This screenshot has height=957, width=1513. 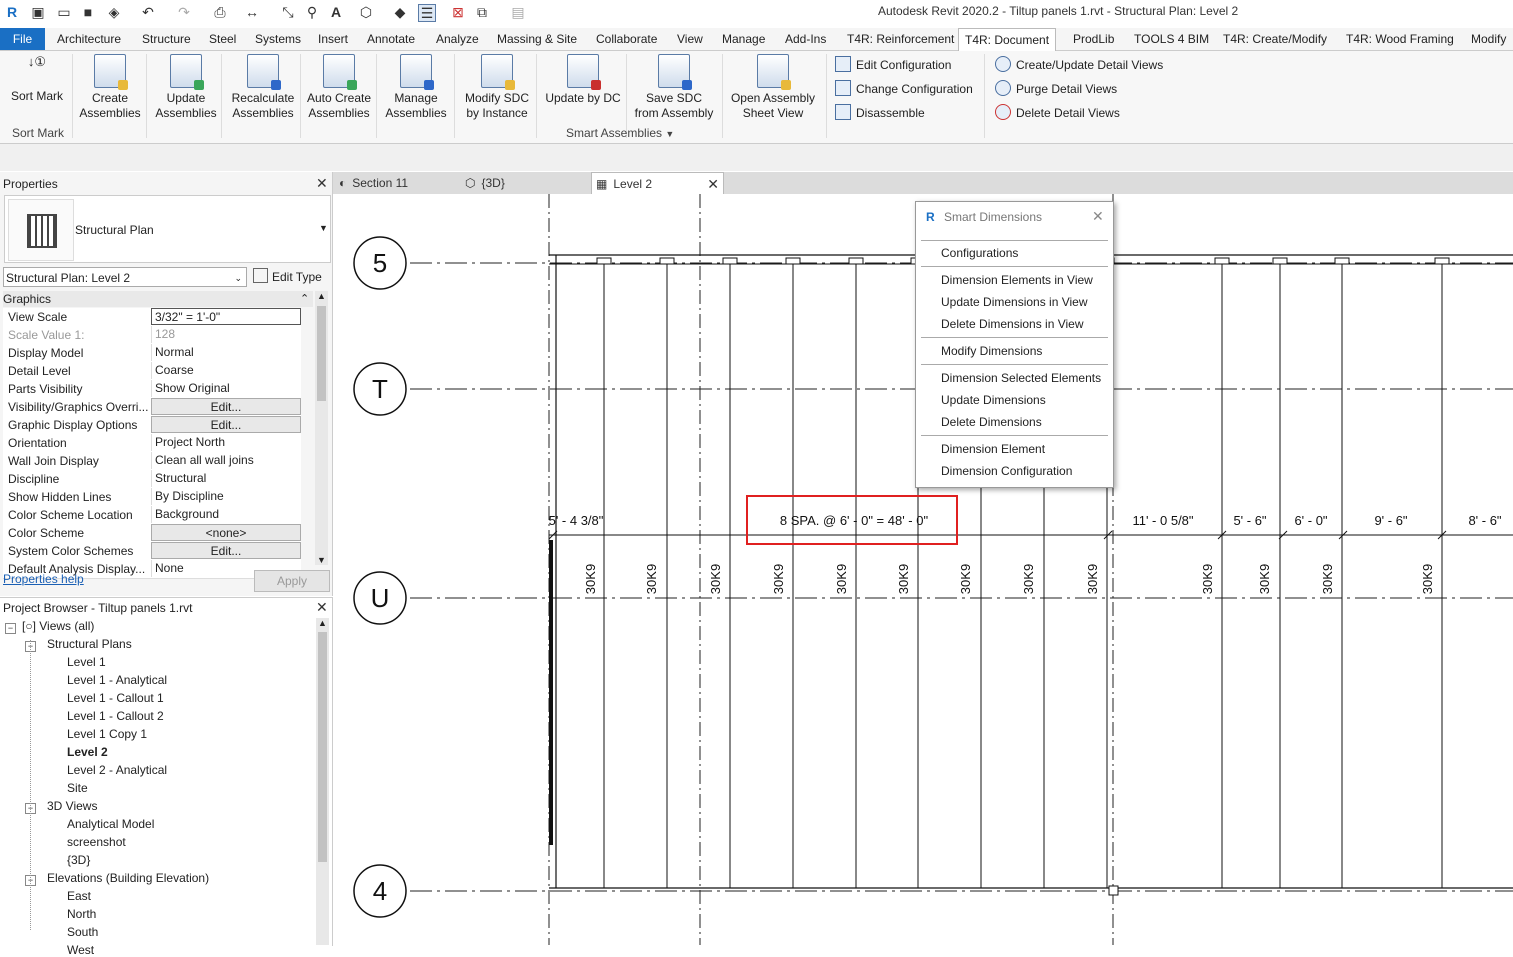 I want to click on tab-t4r-document: T4R: Document, so click(x=1007, y=39).